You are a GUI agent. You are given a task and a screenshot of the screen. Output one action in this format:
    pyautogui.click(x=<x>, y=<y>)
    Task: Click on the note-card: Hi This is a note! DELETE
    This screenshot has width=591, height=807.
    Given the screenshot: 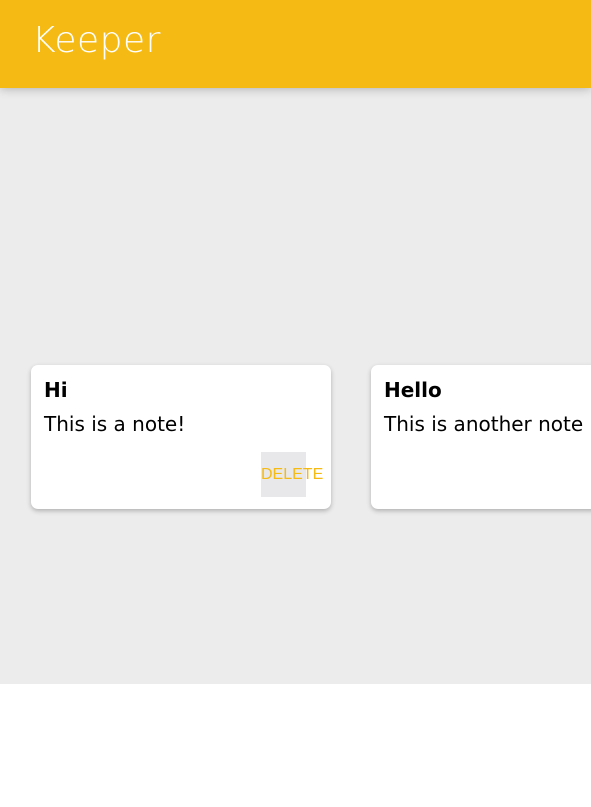 What is the action you would take?
    pyautogui.click(x=181, y=437)
    